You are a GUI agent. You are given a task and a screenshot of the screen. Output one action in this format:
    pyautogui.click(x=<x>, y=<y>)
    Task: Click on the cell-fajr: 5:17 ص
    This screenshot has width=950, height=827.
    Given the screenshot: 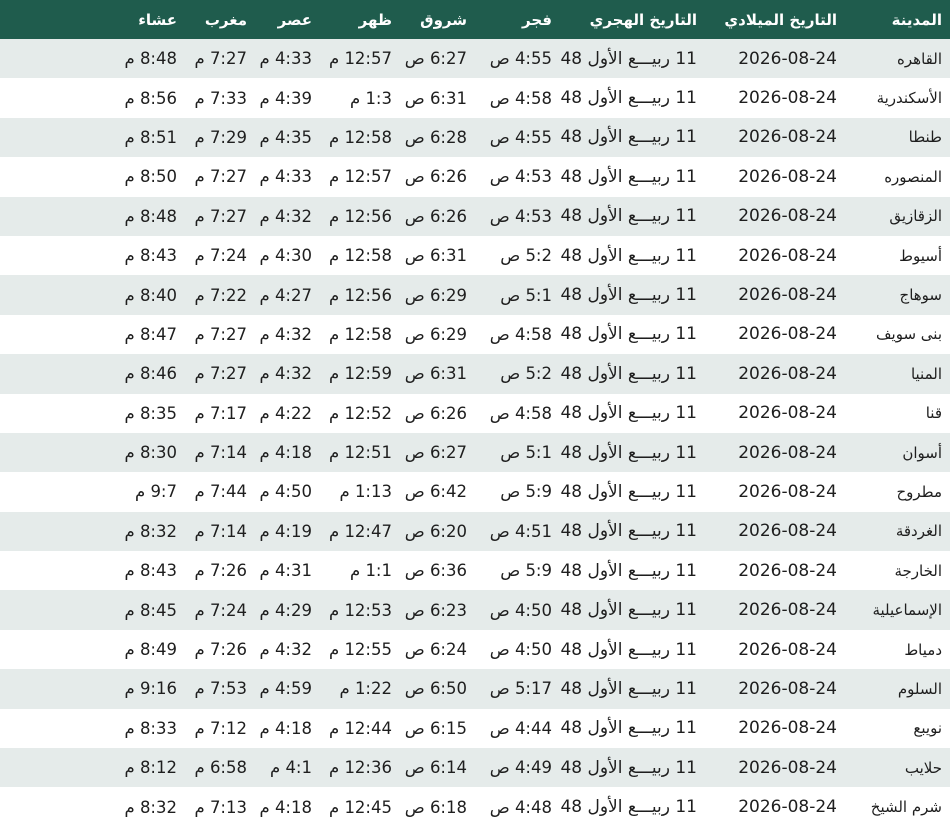 What is the action you would take?
    pyautogui.click(x=520, y=689)
    